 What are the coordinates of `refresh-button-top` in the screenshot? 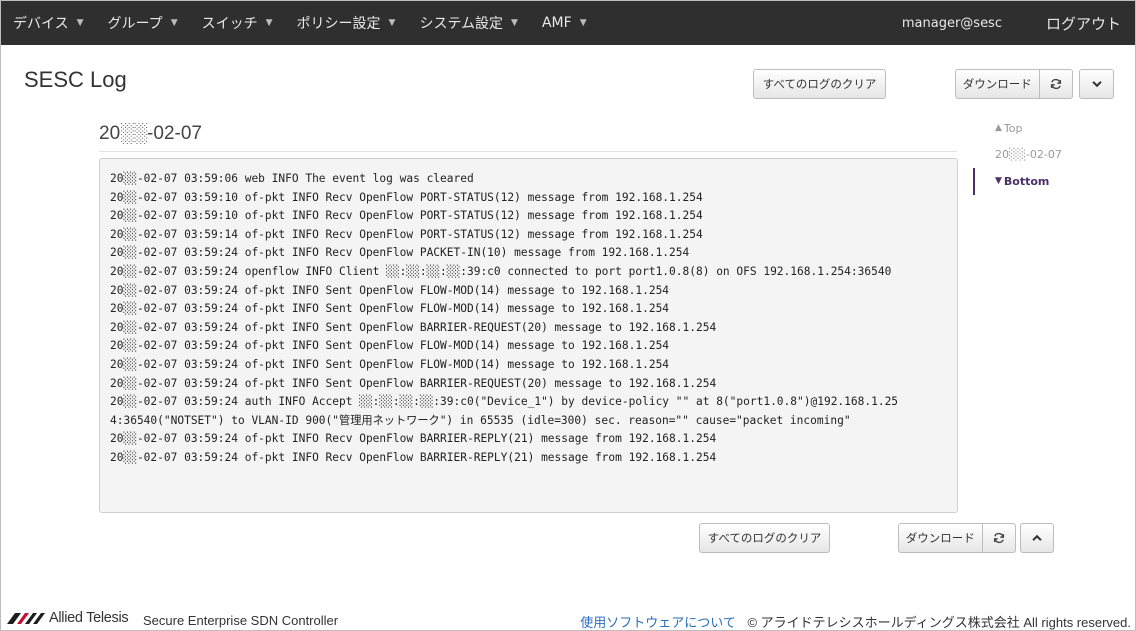 It's located at (1055, 84).